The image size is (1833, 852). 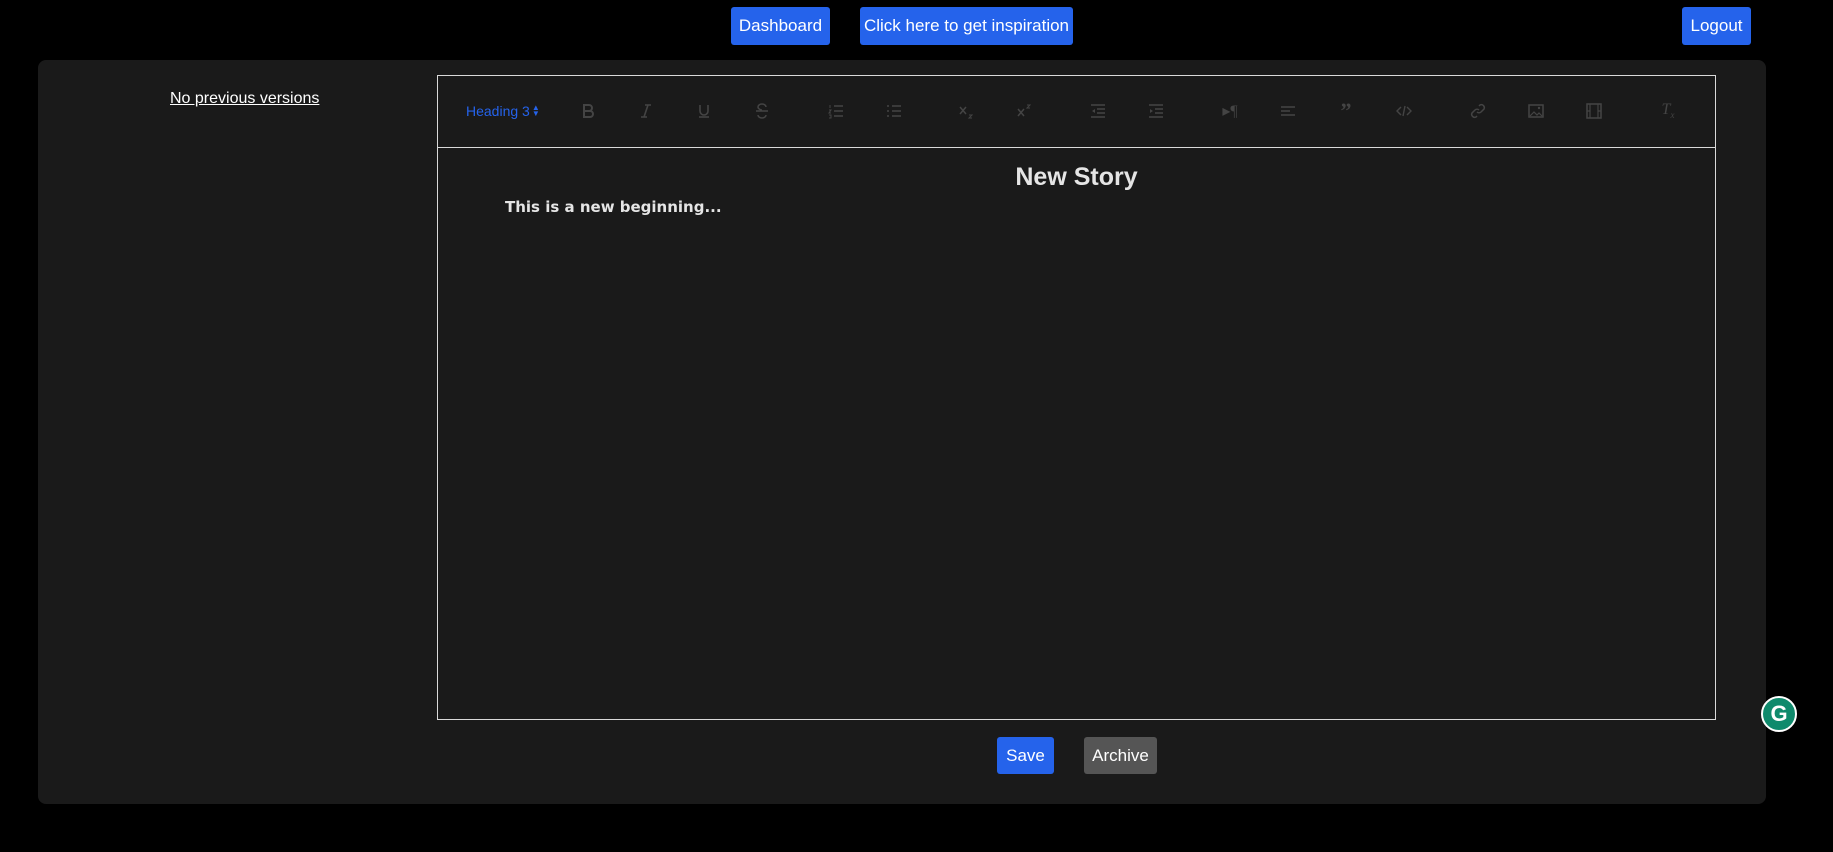 What do you see at coordinates (704, 111) in the screenshot?
I see `underline-icon` at bounding box center [704, 111].